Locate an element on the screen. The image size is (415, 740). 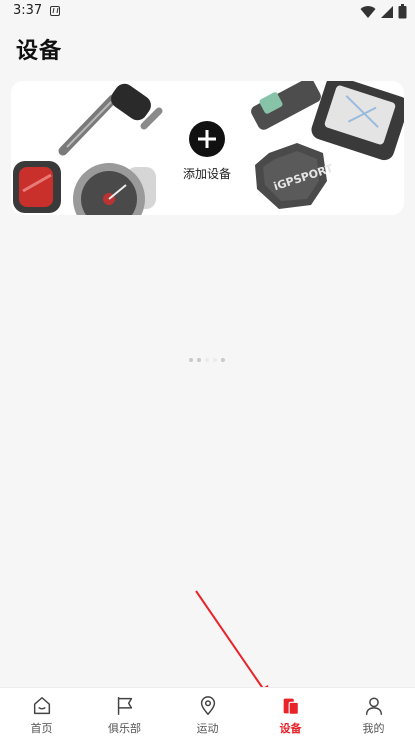
heart-rate-strap-image is located at coordinates (110, 119).